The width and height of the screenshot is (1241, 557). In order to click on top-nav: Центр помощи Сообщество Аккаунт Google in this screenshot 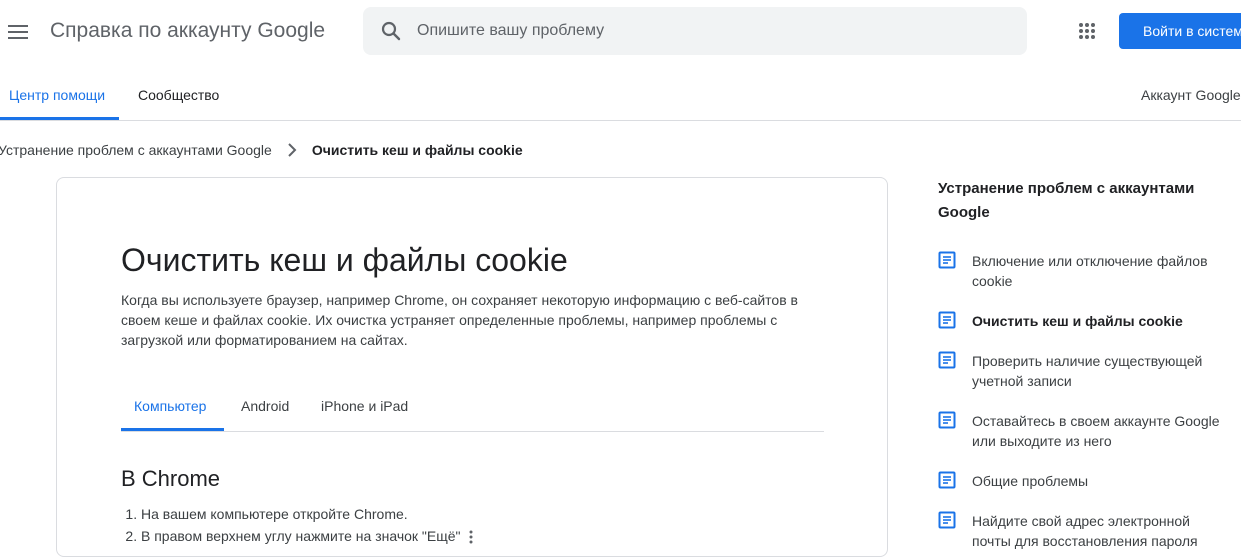, I will do `click(620, 92)`.